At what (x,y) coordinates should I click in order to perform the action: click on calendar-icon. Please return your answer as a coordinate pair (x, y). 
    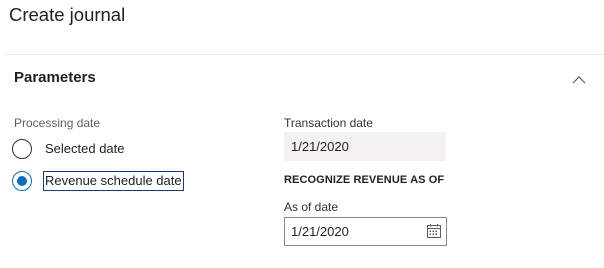
    Looking at the image, I should click on (434, 231).